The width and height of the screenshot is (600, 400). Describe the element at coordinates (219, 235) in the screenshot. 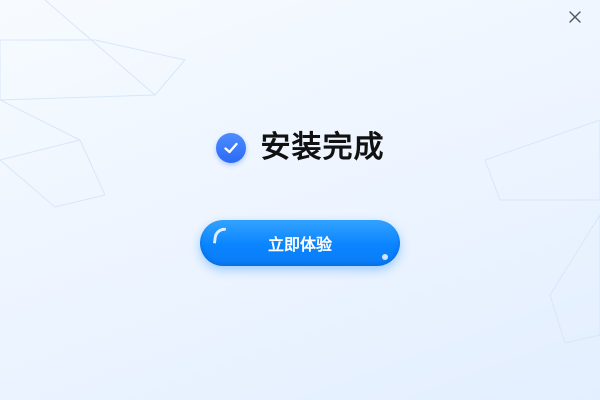

I see `button-gloss` at that location.